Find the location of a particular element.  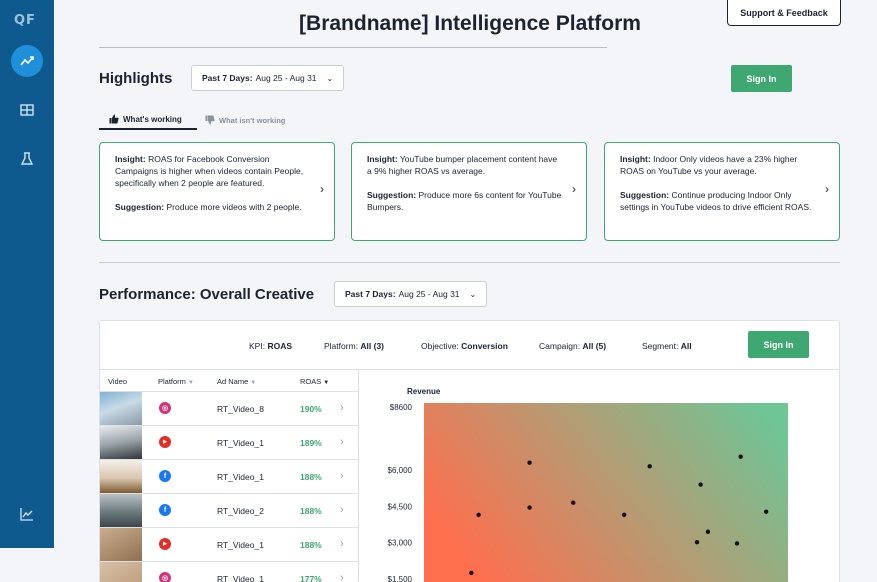

app-logo: QF is located at coordinates (25, 20).